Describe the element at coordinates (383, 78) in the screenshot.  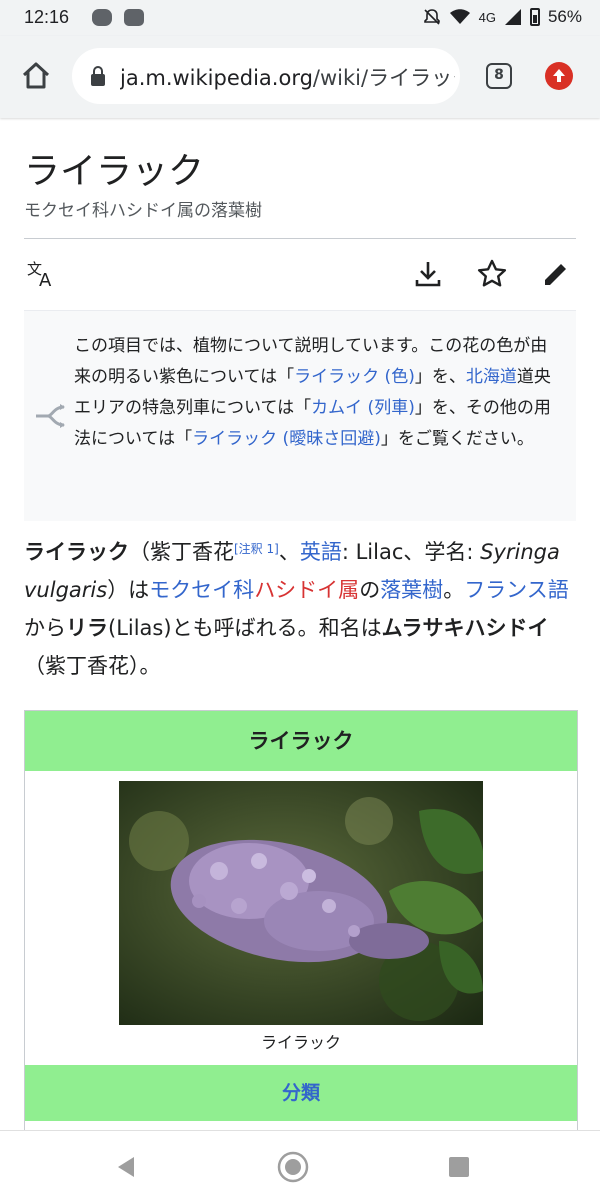
I see `url-path: /wiki/ライラック` at that location.